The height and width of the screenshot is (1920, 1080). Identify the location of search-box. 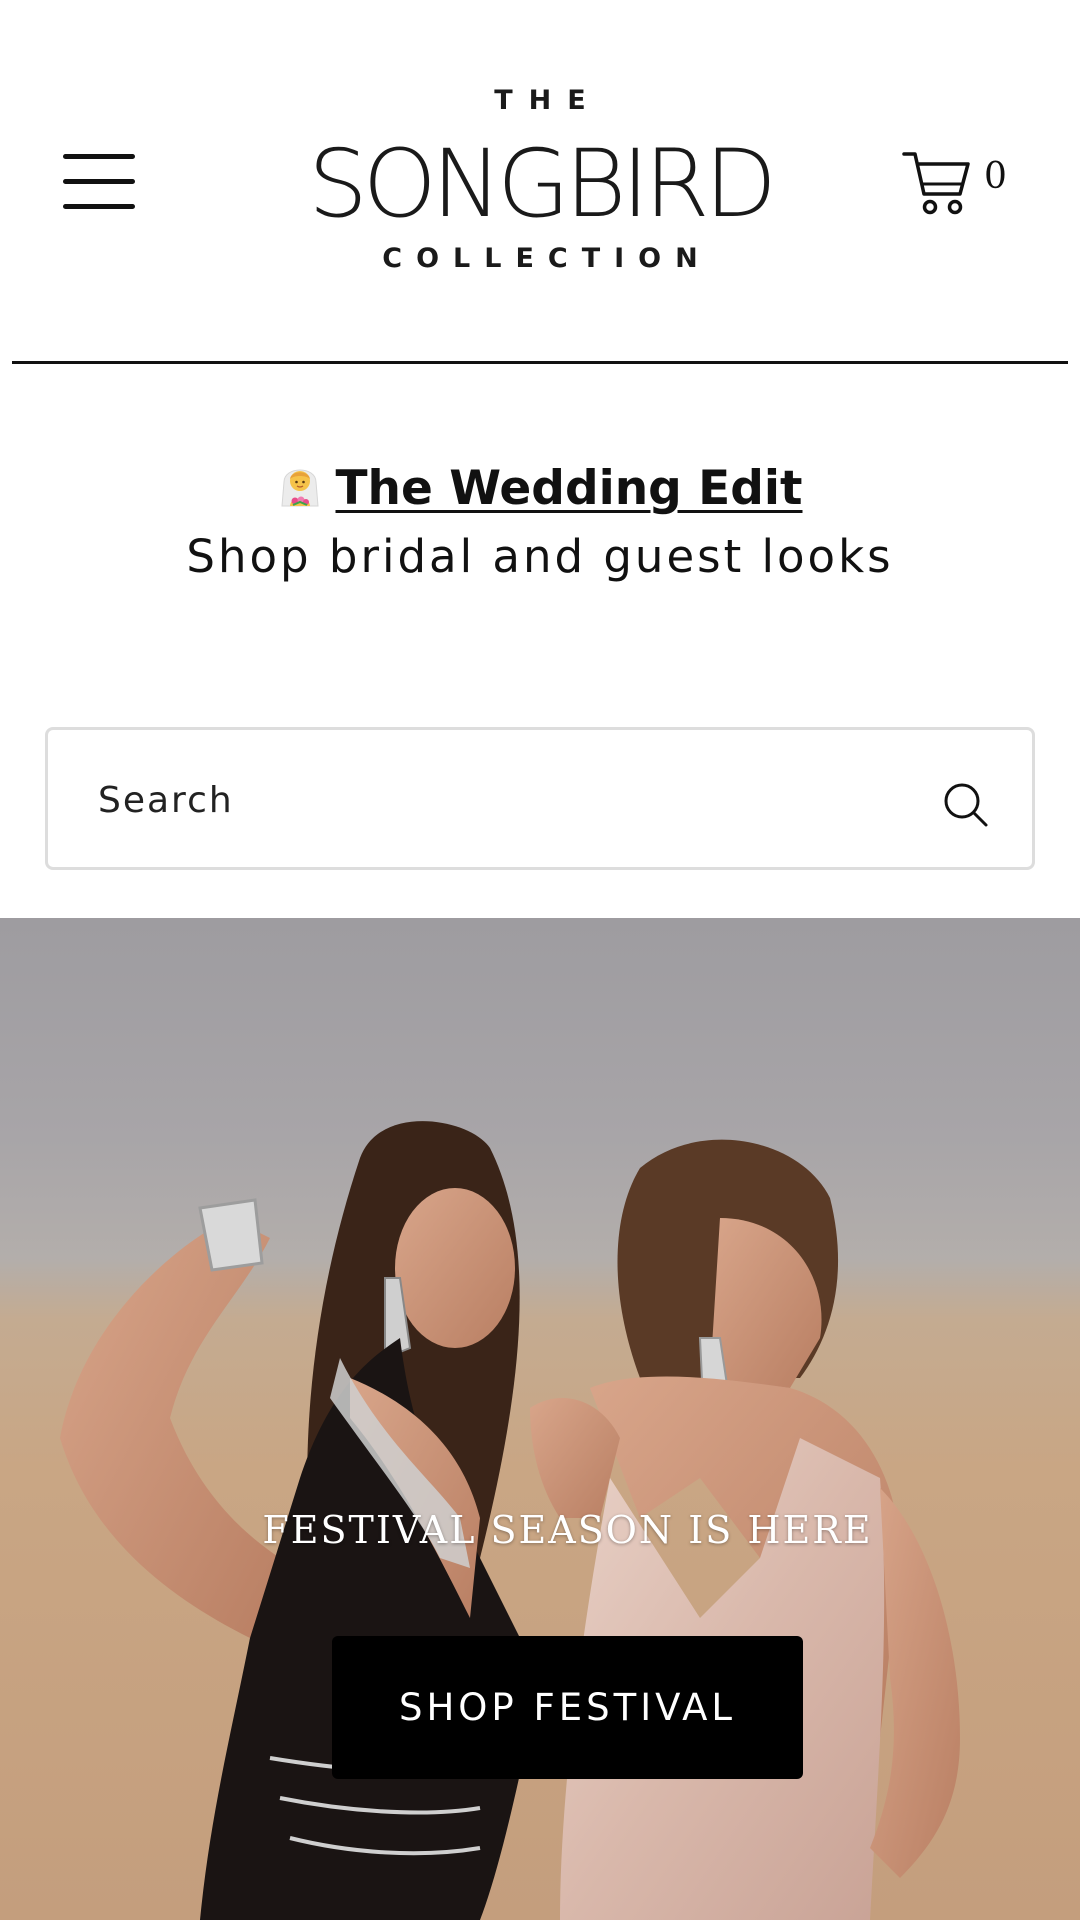
(540, 798).